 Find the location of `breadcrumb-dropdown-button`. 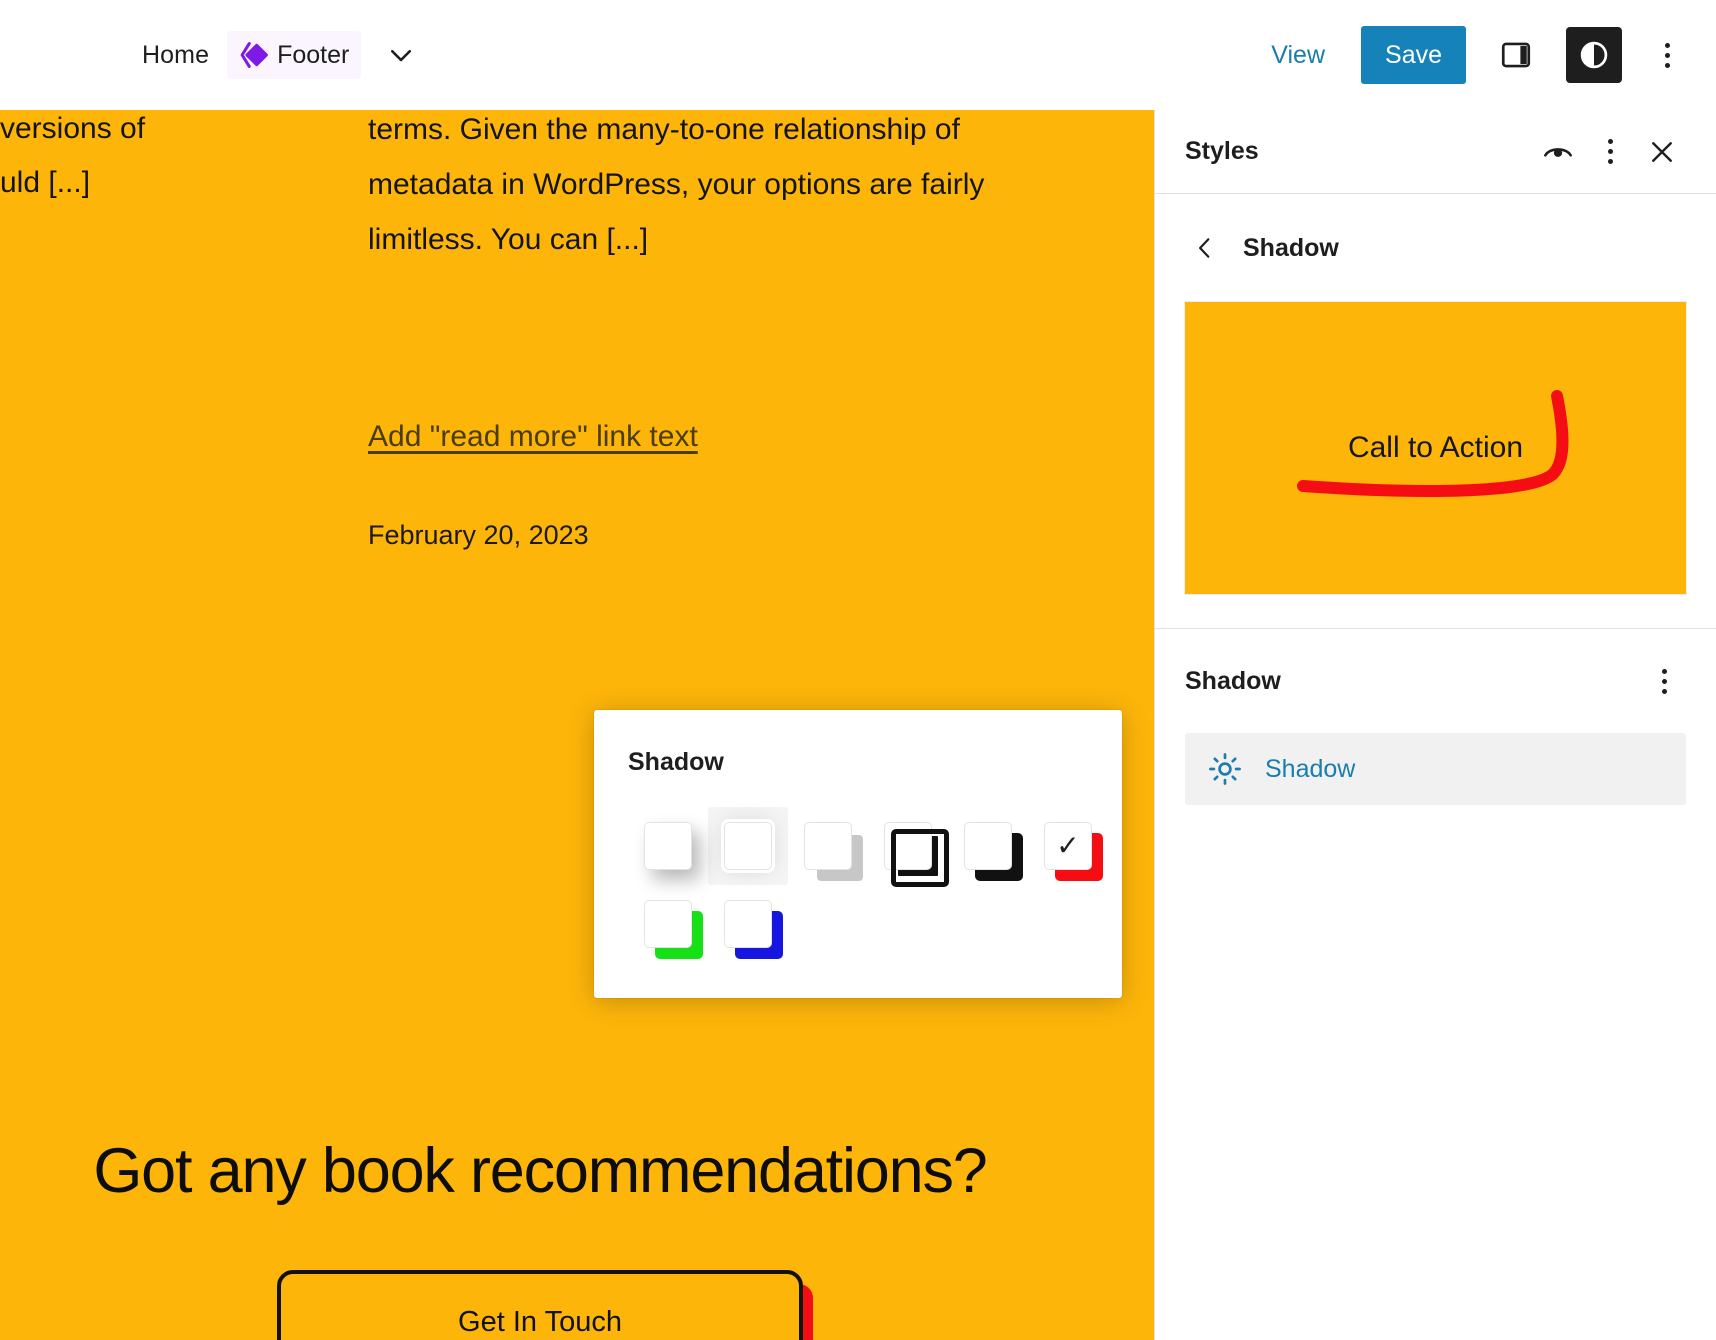

breadcrumb-dropdown-button is located at coordinates (401, 55).